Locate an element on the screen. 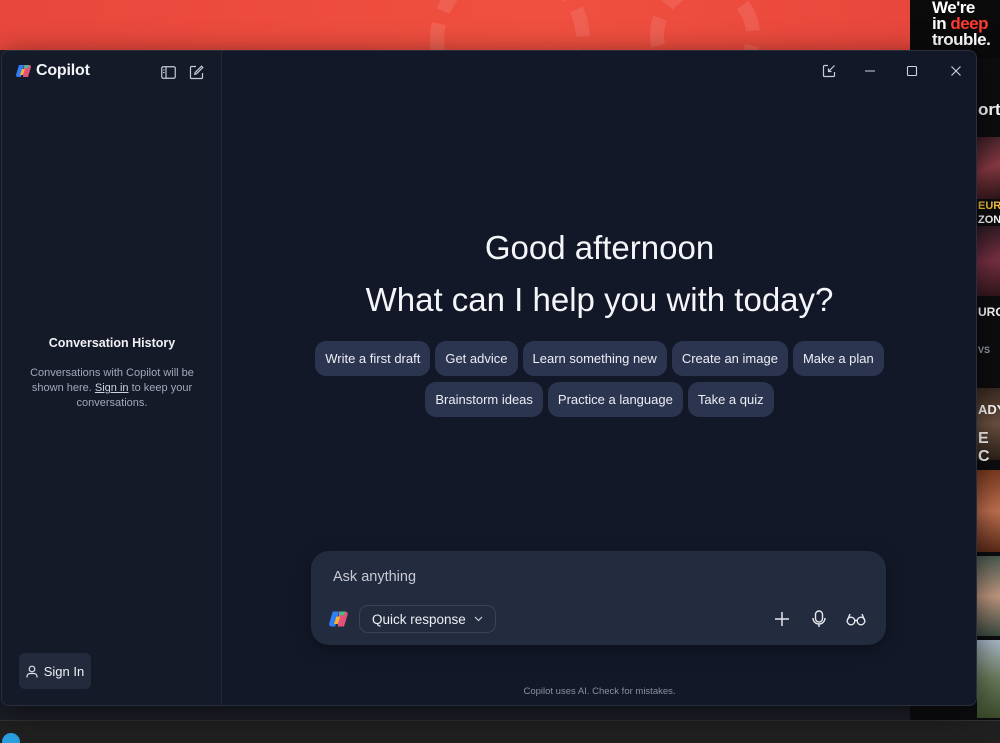 The image size is (1000, 743). thumbnail-label: URO is located at coordinates (989, 312).